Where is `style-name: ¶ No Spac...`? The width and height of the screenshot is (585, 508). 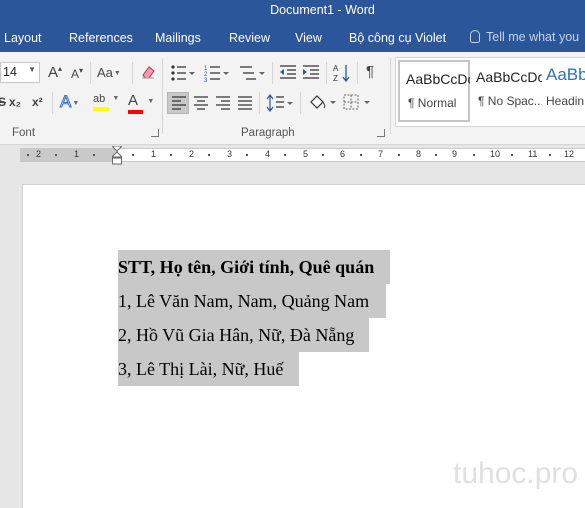 style-name: ¶ No Spac... is located at coordinates (511, 101).